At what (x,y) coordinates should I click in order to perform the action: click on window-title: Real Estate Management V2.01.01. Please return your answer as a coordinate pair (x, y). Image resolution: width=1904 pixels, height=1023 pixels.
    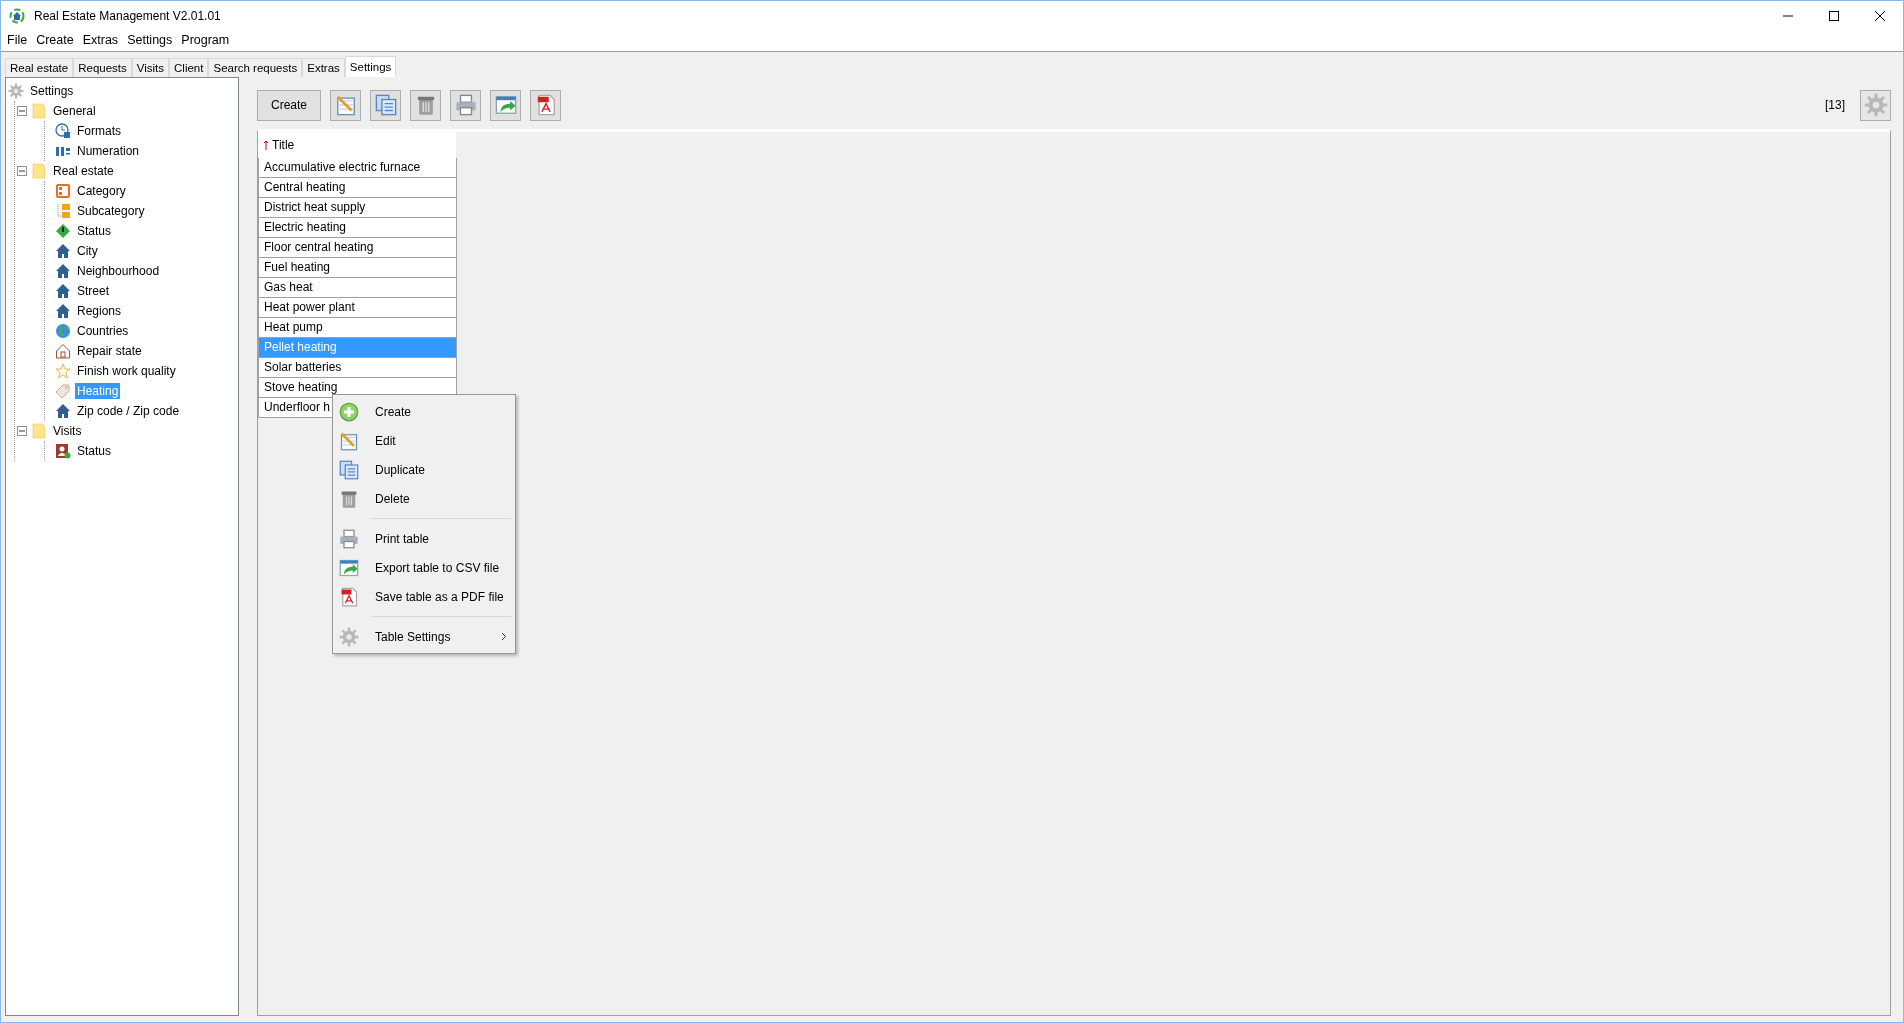
    Looking at the image, I should click on (127, 16).